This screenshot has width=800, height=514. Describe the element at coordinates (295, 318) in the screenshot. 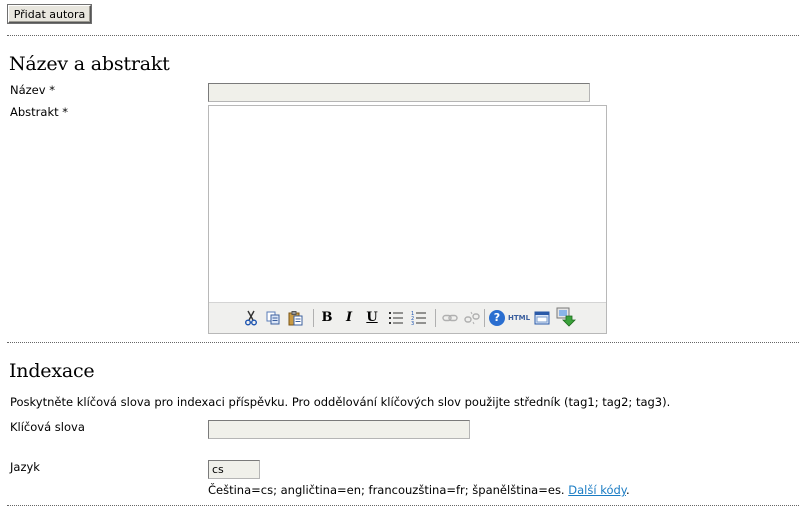

I see `paste-icon` at that location.